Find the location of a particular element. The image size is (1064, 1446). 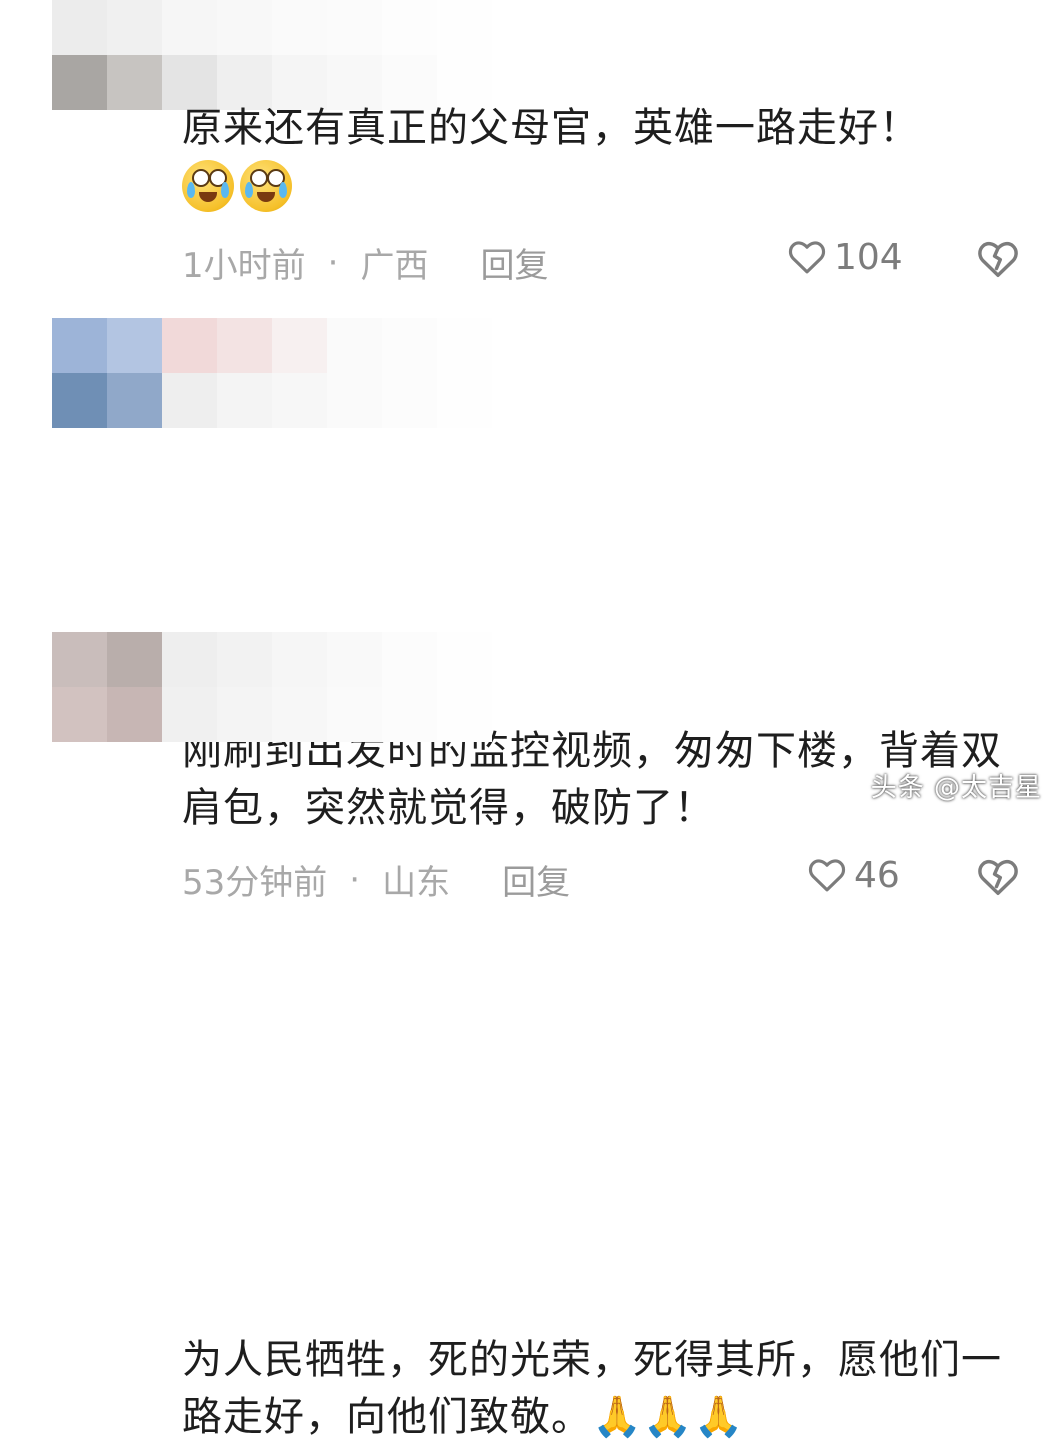

comment-location: 山东 is located at coordinates (416, 883).